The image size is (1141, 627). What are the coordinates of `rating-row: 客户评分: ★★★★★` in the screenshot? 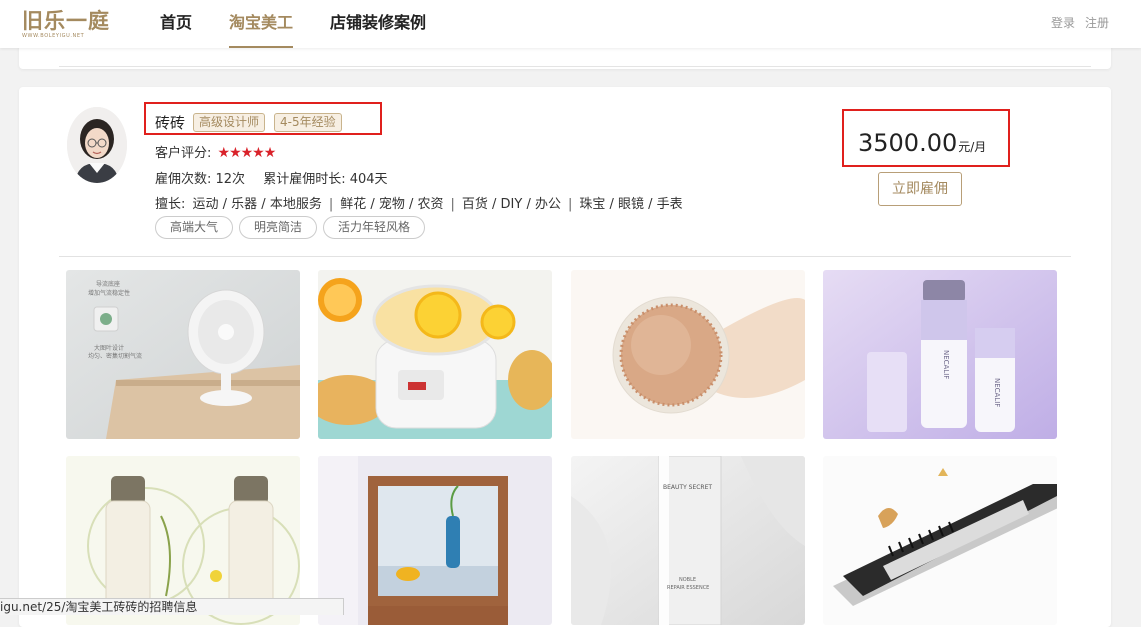 It's located at (216, 151).